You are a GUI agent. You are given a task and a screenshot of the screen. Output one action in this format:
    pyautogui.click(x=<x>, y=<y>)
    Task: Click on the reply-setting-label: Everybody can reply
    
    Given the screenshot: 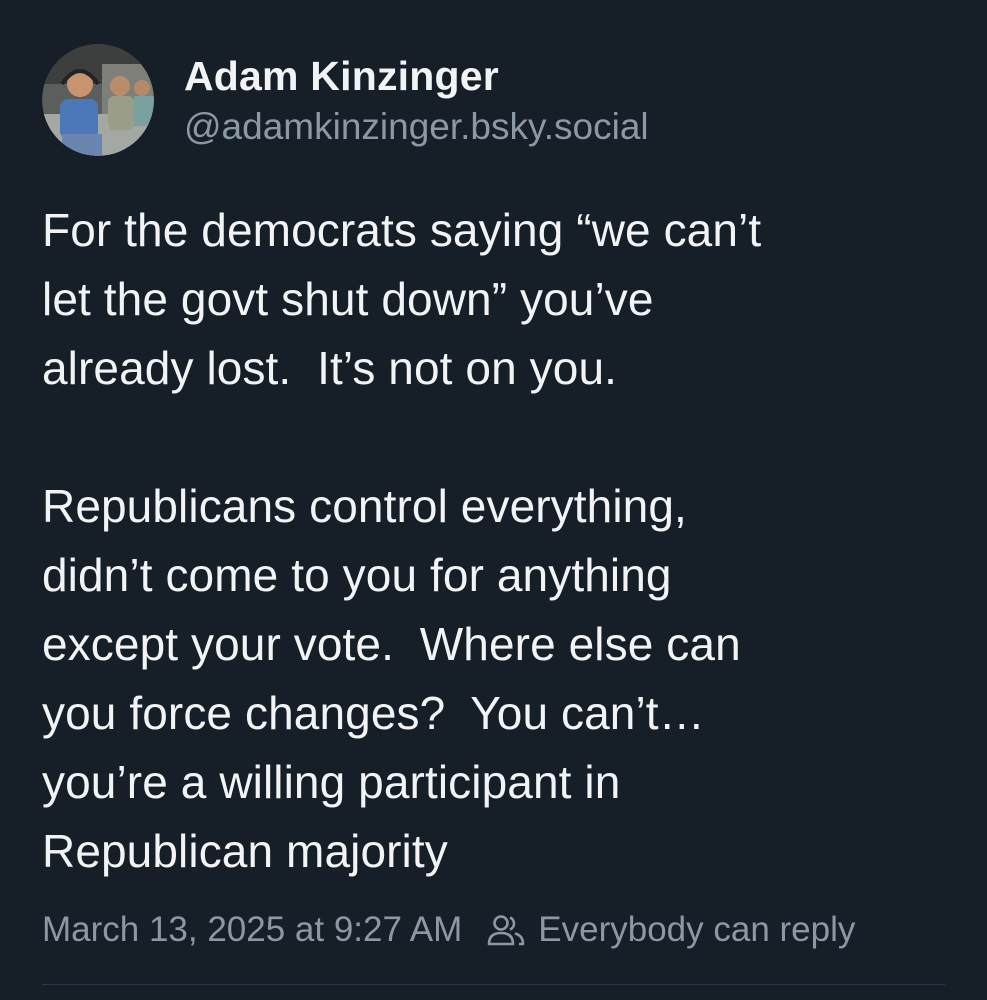 What is the action you would take?
    pyautogui.click(x=697, y=929)
    